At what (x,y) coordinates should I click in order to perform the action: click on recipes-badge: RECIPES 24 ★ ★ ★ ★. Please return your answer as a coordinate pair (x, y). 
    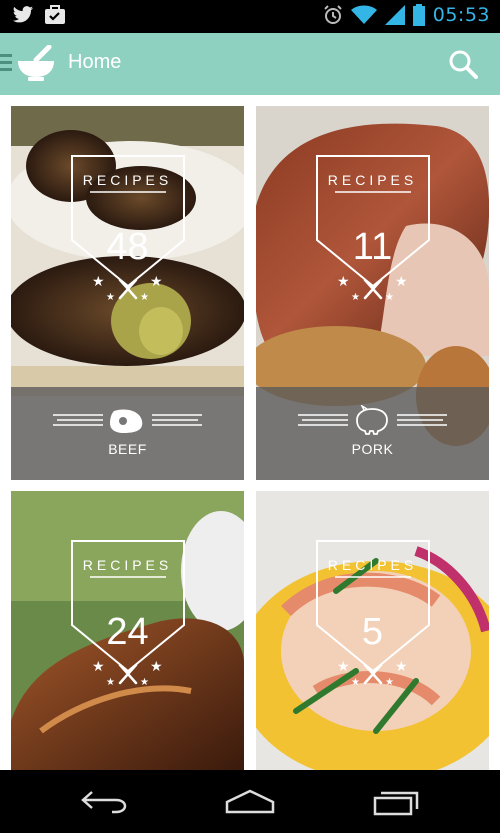
    Looking at the image, I should click on (128, 613).